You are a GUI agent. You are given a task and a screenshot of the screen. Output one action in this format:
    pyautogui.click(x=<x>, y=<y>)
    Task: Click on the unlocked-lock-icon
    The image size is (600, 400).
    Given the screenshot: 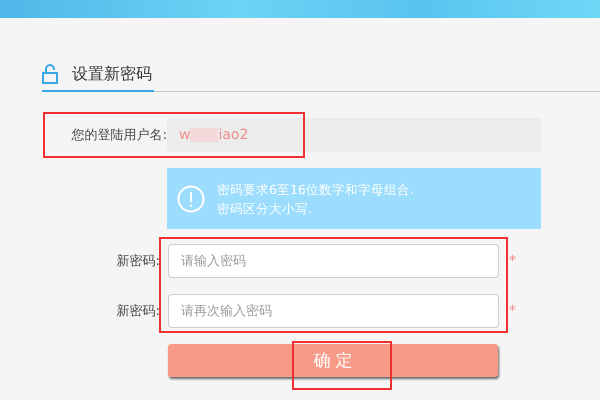 What is the action you would take?
    pyautogui.click(x=50, y=74)
    